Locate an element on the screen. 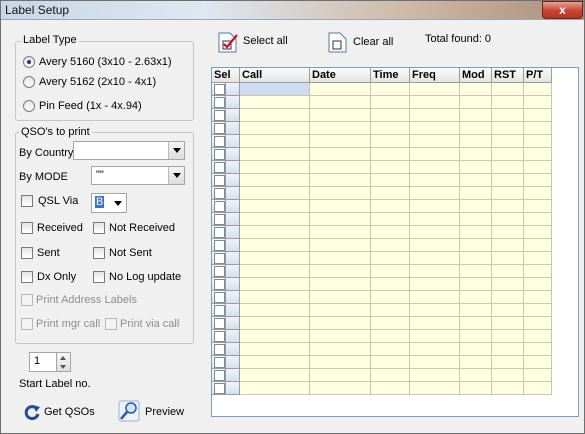 The height and width of the screenshot is (434, 585). col-rst: RST is located at coordinates (508, 75).